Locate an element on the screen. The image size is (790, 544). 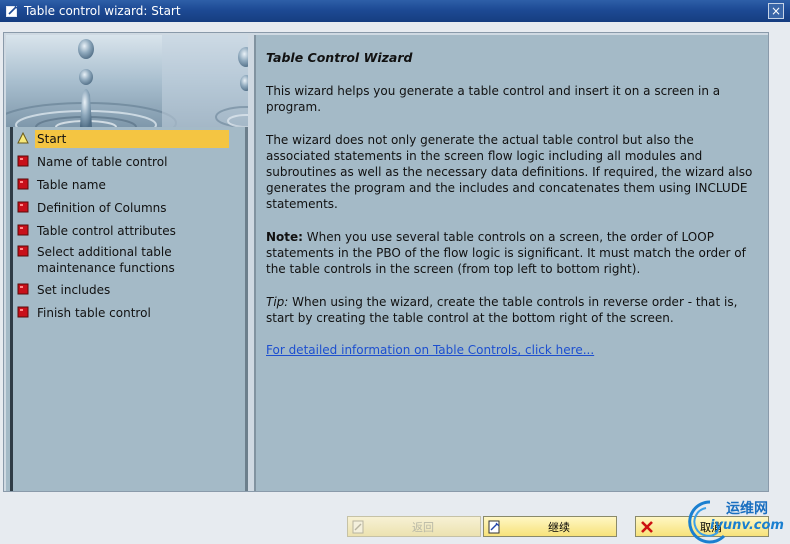
step-table-name: Table name is located at coordinates (127, 185).